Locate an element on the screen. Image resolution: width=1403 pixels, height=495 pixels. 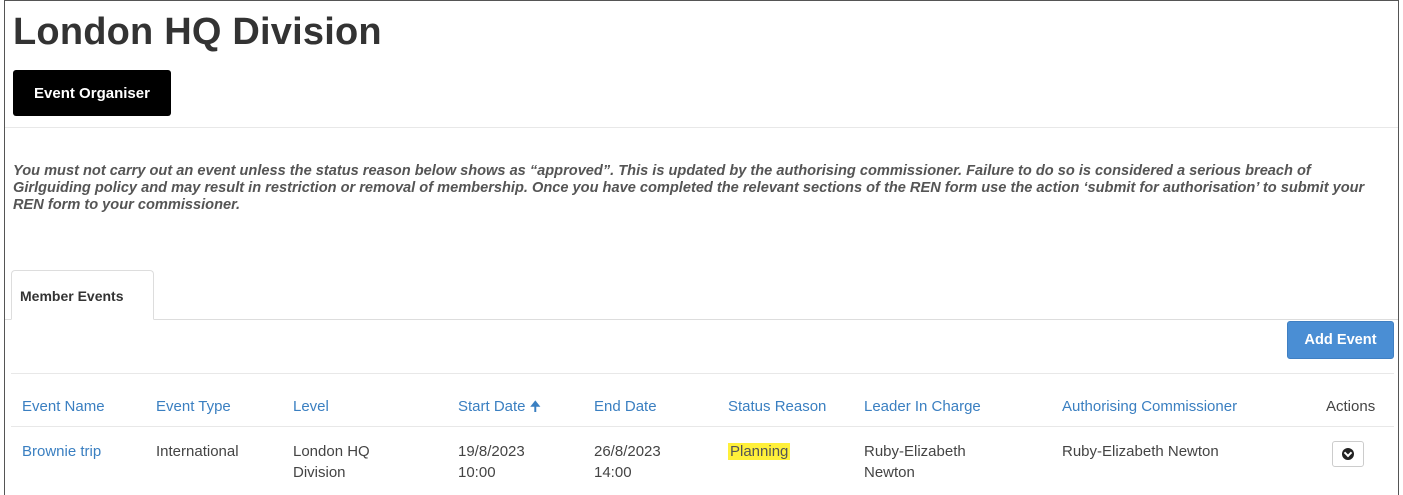
event-organiser-button: Event Organiser is located at coordinates (92, 93).